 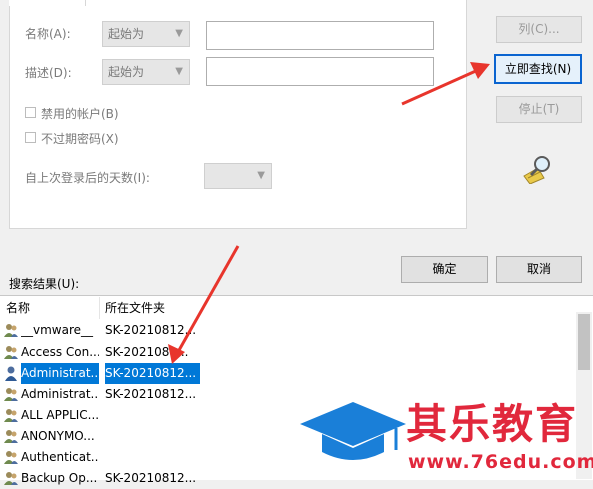 I want to click on graduation-cap-logo-icon, so click(x=353, y=433).